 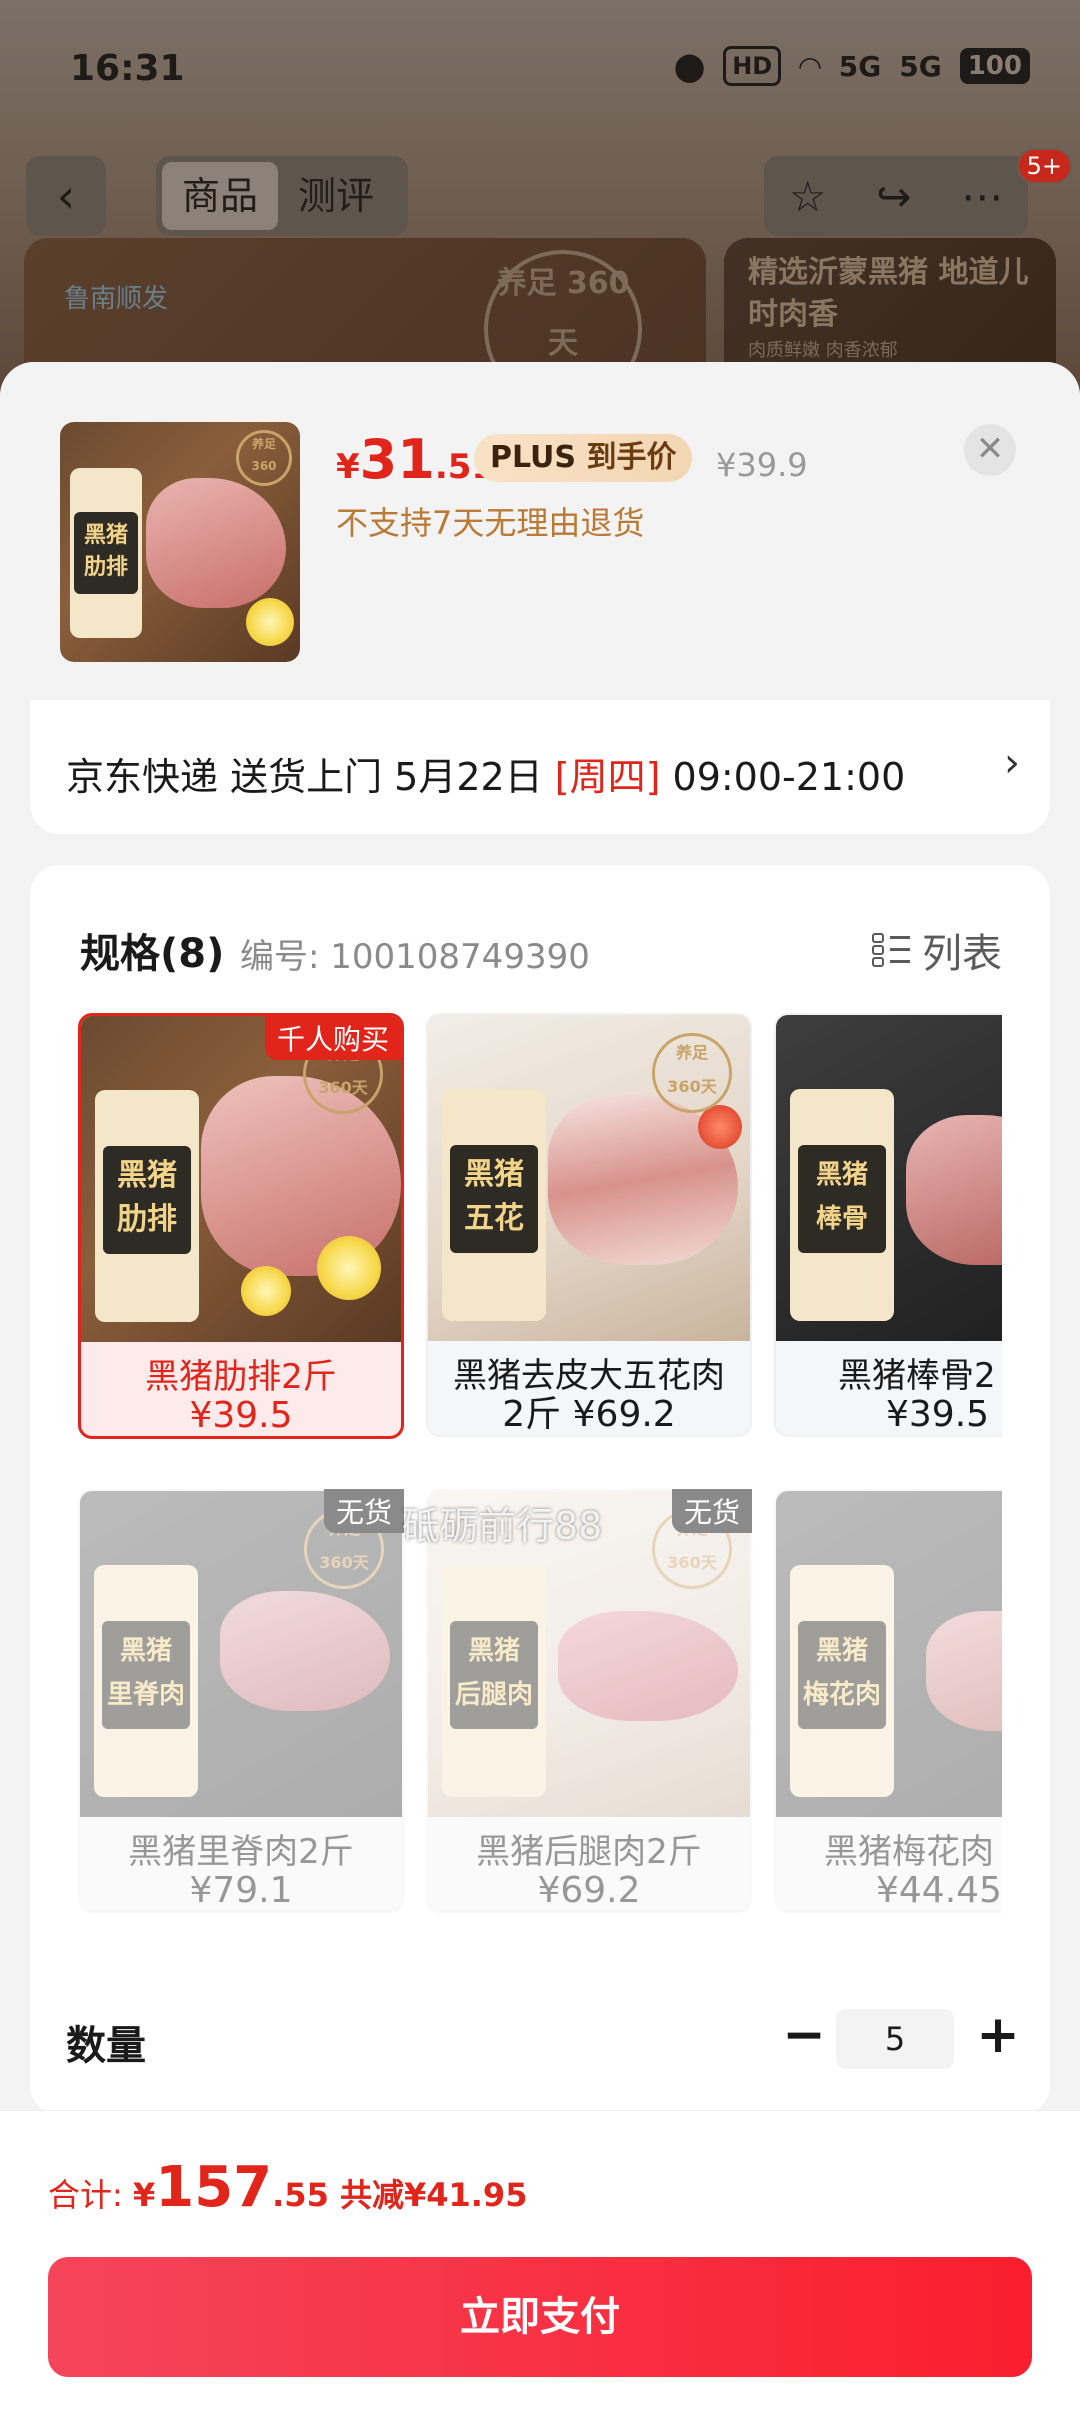 What do you see at coordinates (888, 293) in the screenshot?
I see `banner-slogan: 精选沂蒙黑猪 地道儿时肉香` at bounding box center [888, 293].